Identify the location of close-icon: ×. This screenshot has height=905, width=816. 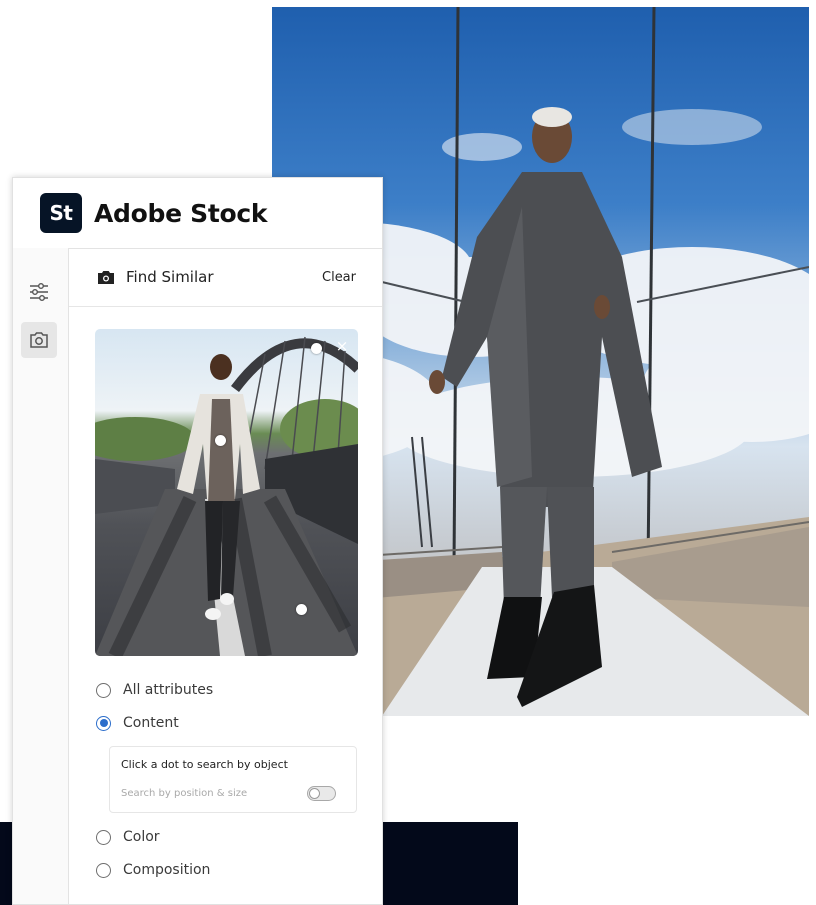
(342, 346).